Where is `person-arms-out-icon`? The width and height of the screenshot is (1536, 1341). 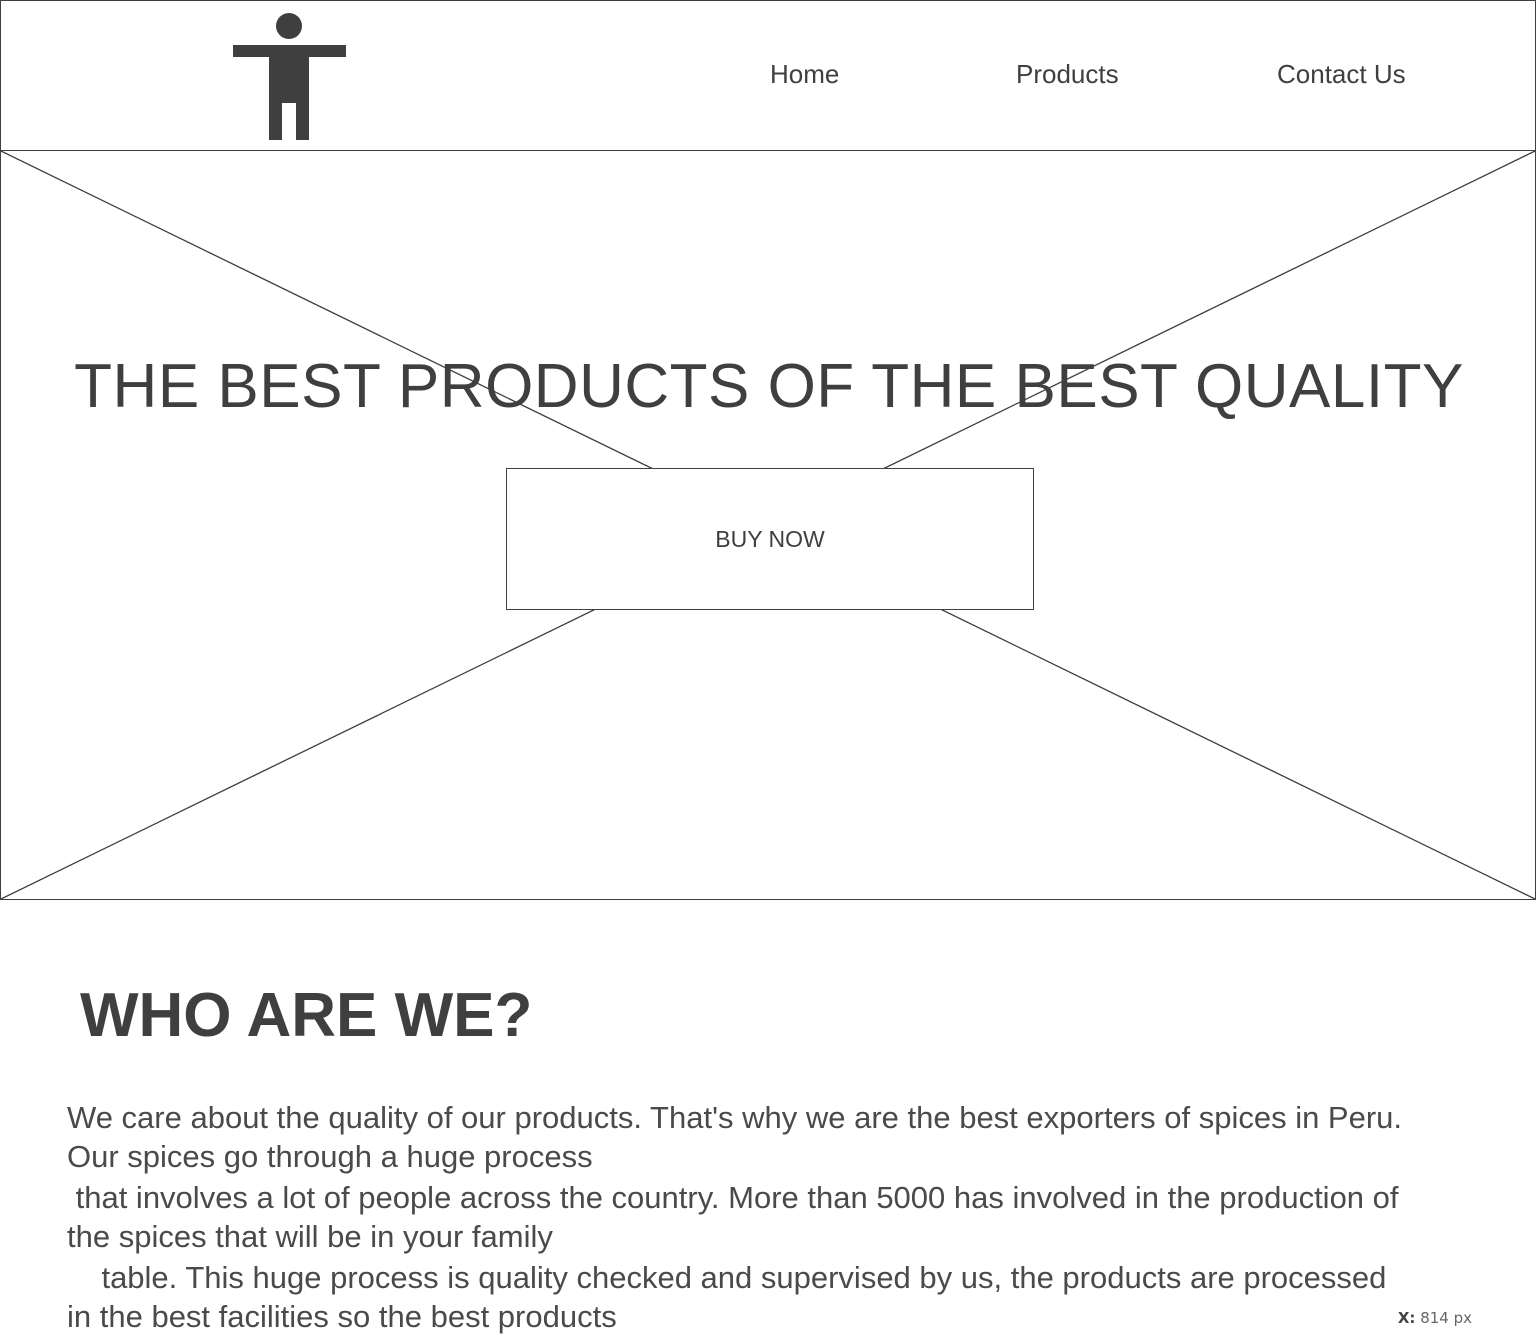 person-arms-out-icon is located at coordinates (289, 77).